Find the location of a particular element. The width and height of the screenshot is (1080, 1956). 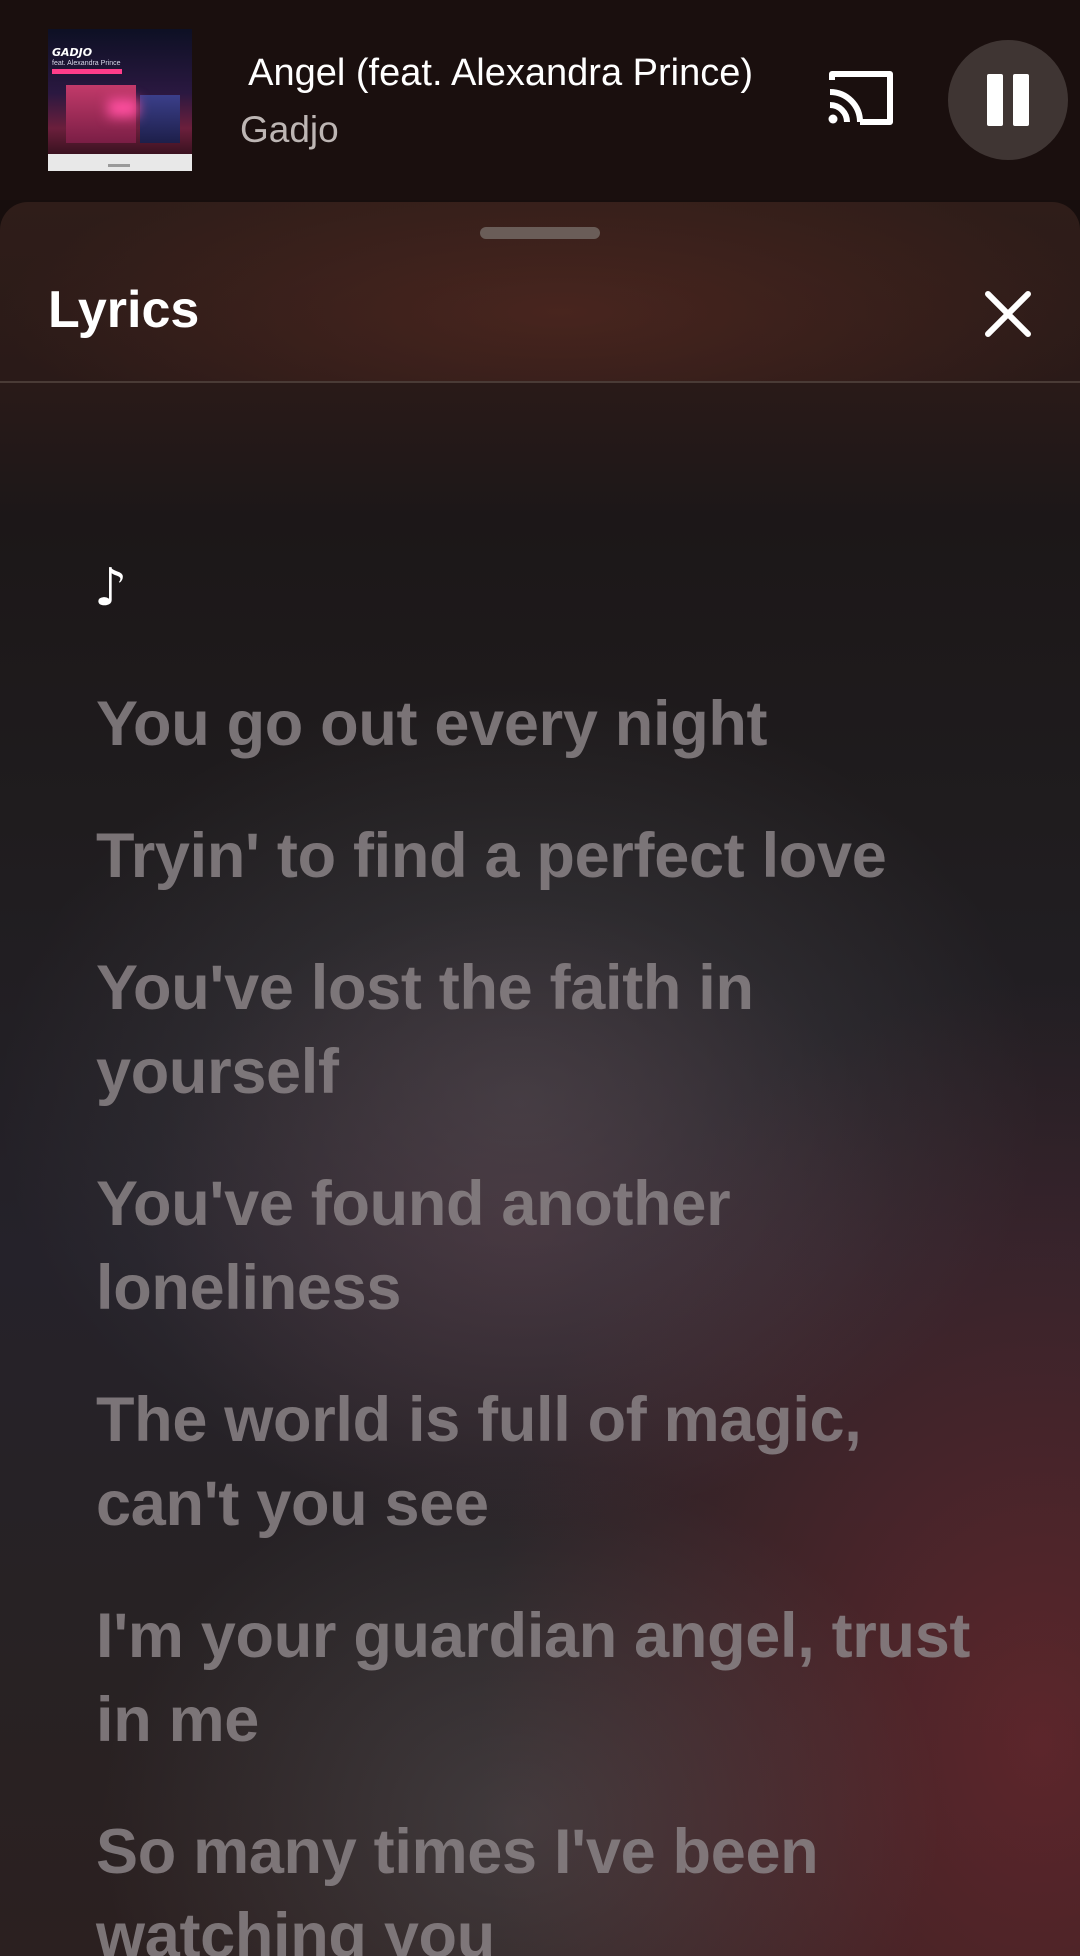

album-art-stripe is located at coordinates (87, 71).